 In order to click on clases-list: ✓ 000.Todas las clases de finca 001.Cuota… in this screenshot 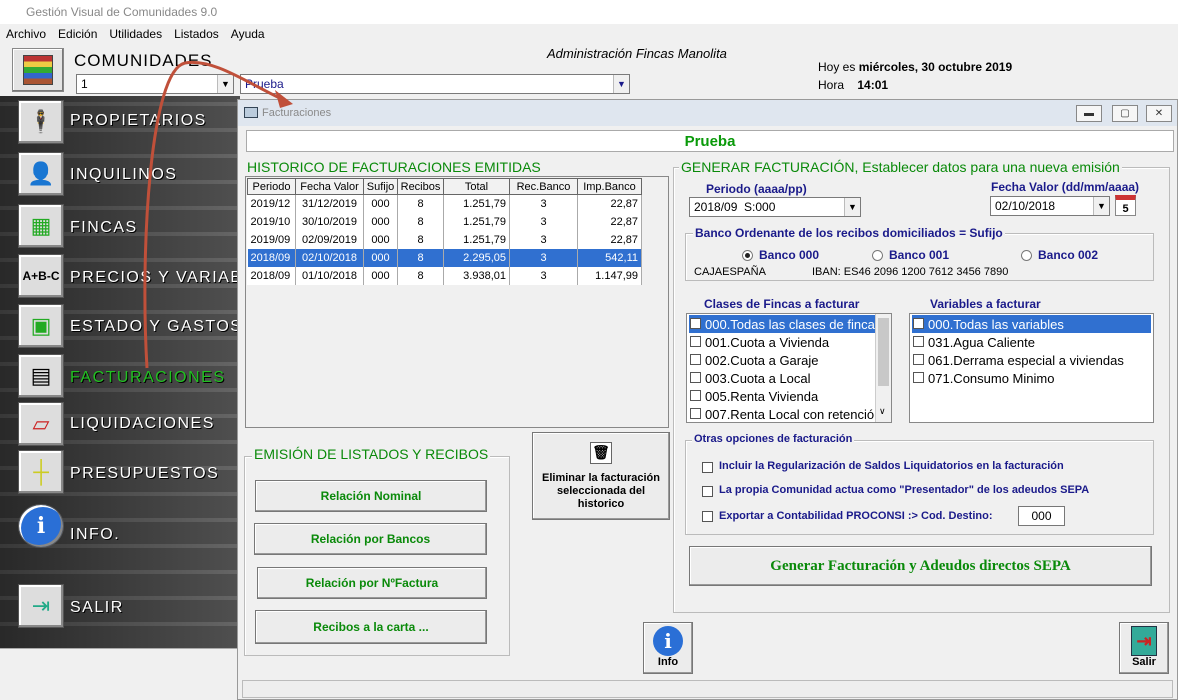, I will do `click(789, 368)`.